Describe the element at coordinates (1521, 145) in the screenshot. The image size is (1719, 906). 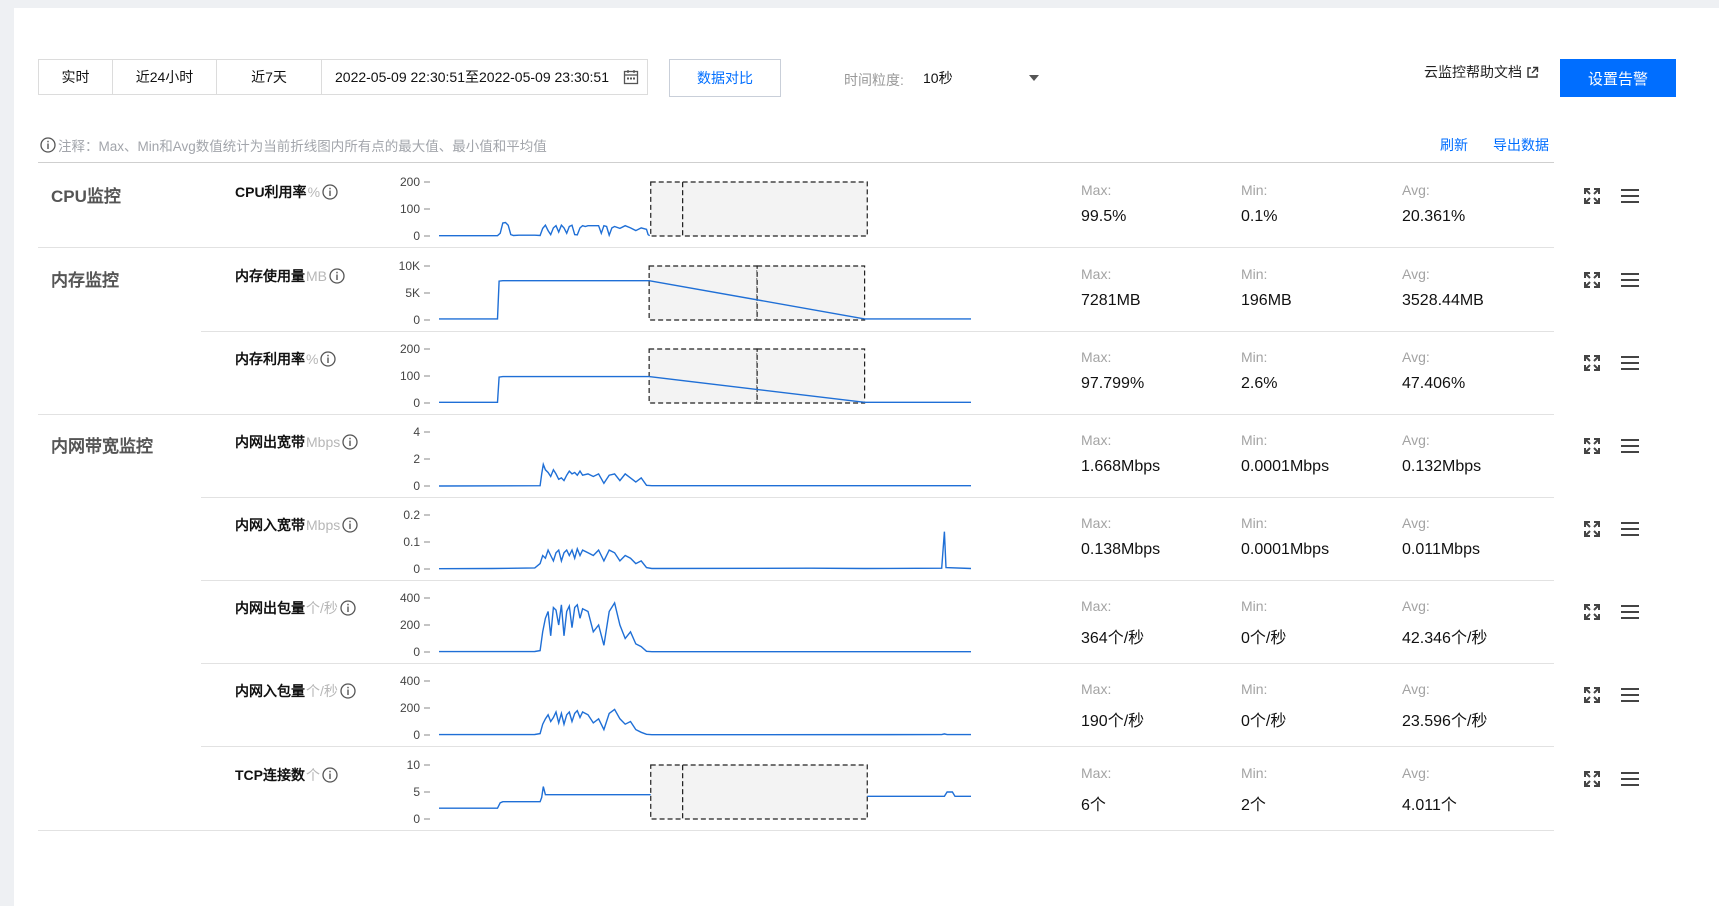
I see `export-data-link: 导出数据` at that location.